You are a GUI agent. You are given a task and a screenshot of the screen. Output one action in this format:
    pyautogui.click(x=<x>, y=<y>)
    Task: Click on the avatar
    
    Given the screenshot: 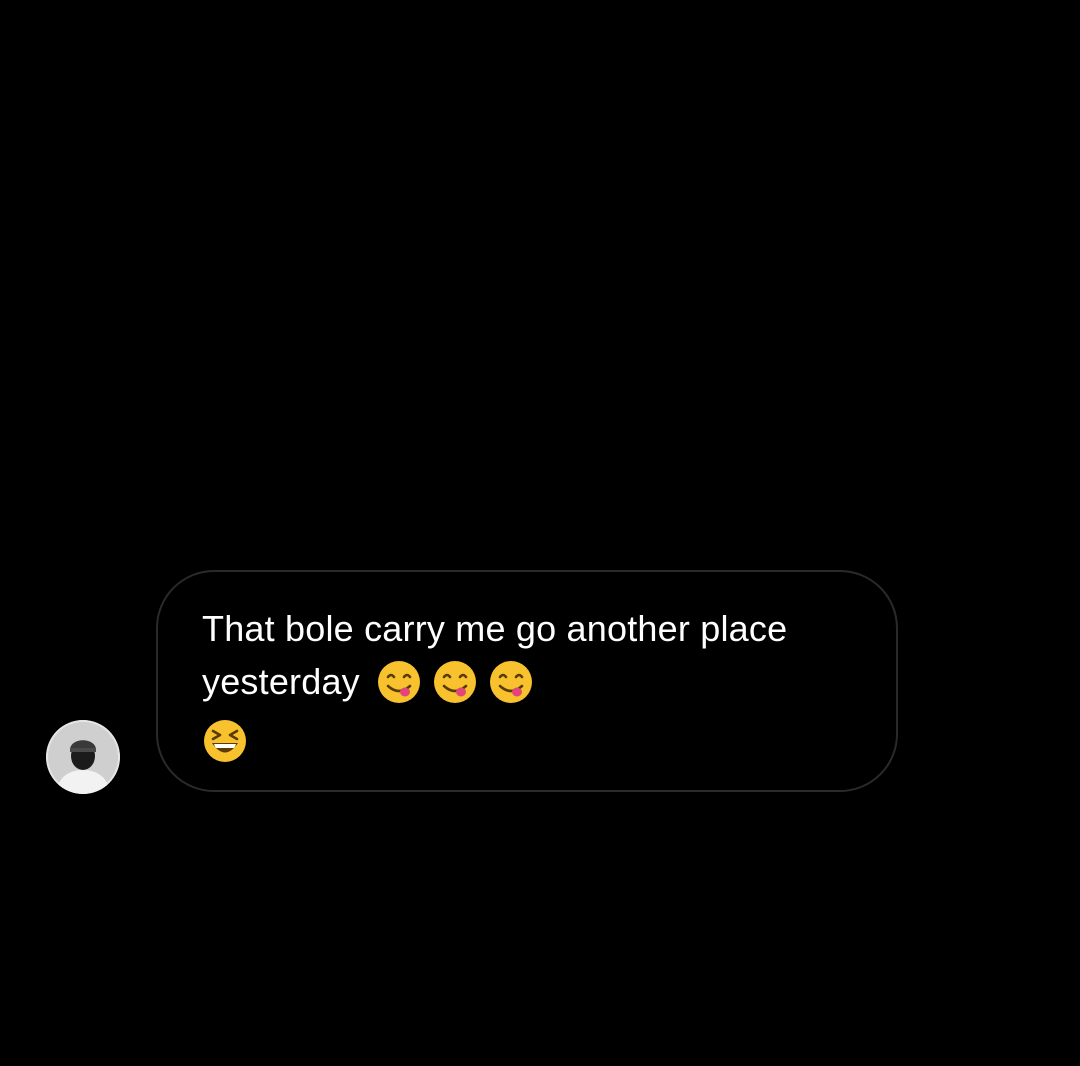 What is the action you would take?
    pyautogui.click(x=83, y=757)
    